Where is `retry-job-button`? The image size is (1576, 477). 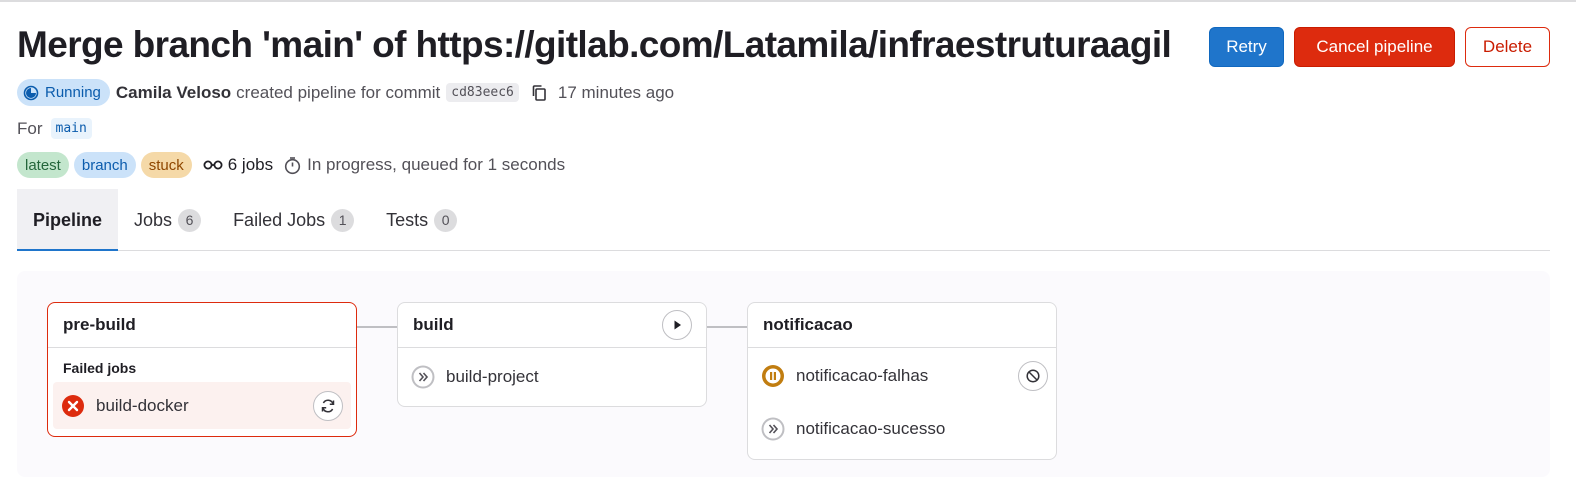
retry-job-button is located at coordinates (328, 405).